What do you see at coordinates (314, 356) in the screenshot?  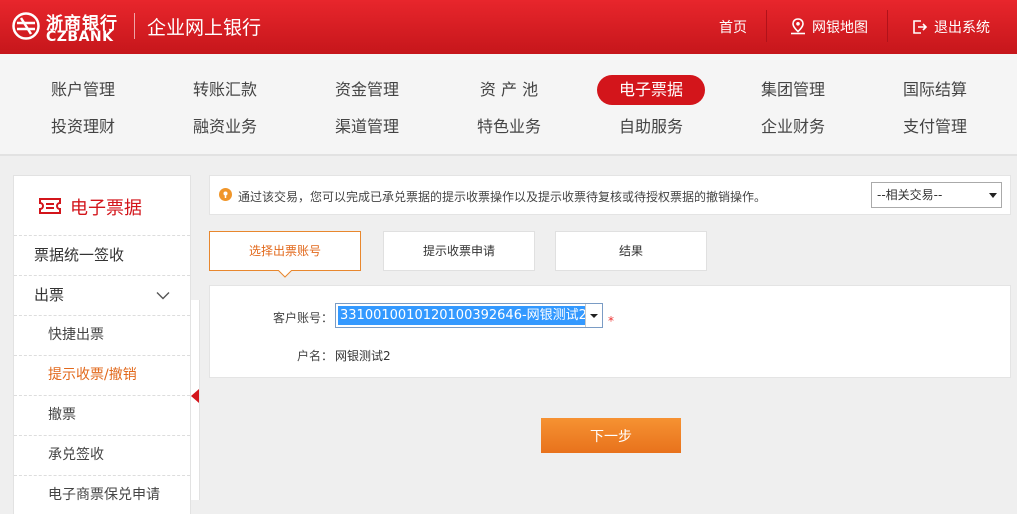 I see `account-name-label: 户名：` at bounding box center [314, 356].